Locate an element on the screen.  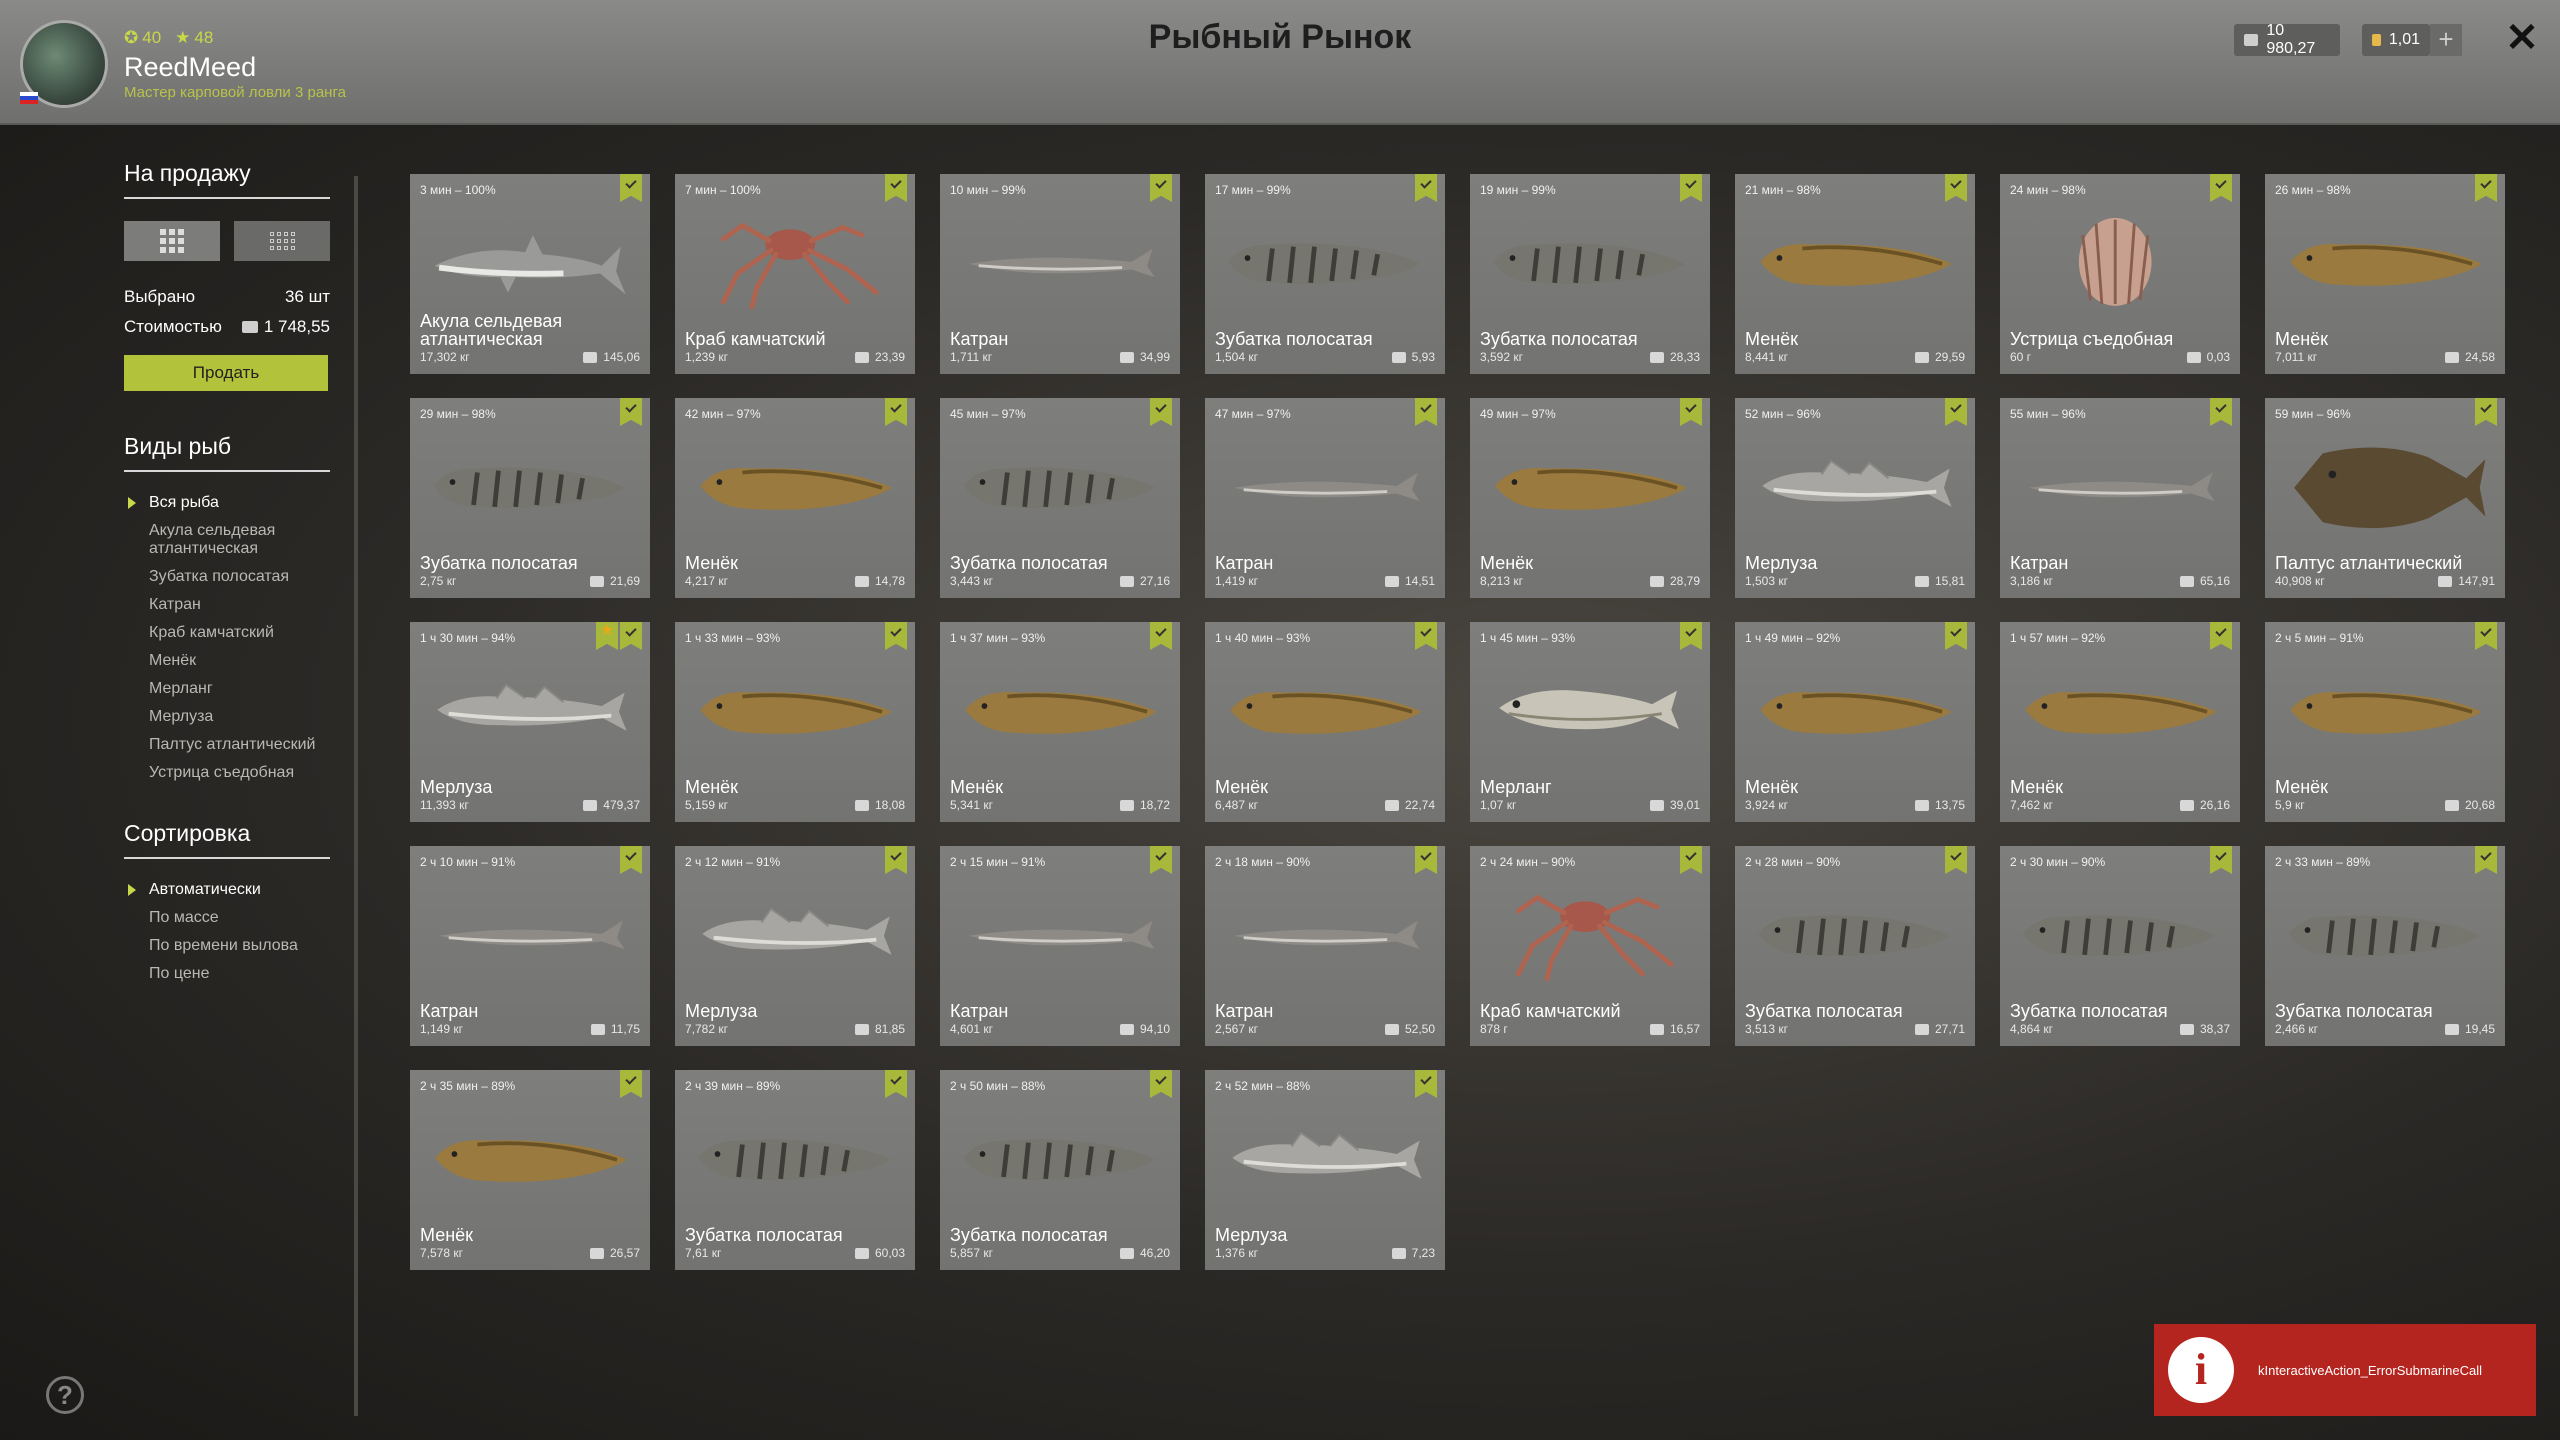
fish-card: 42 мин – 97% Менёк 4,217 кг 14,78 is located at coordinates (795, 498).